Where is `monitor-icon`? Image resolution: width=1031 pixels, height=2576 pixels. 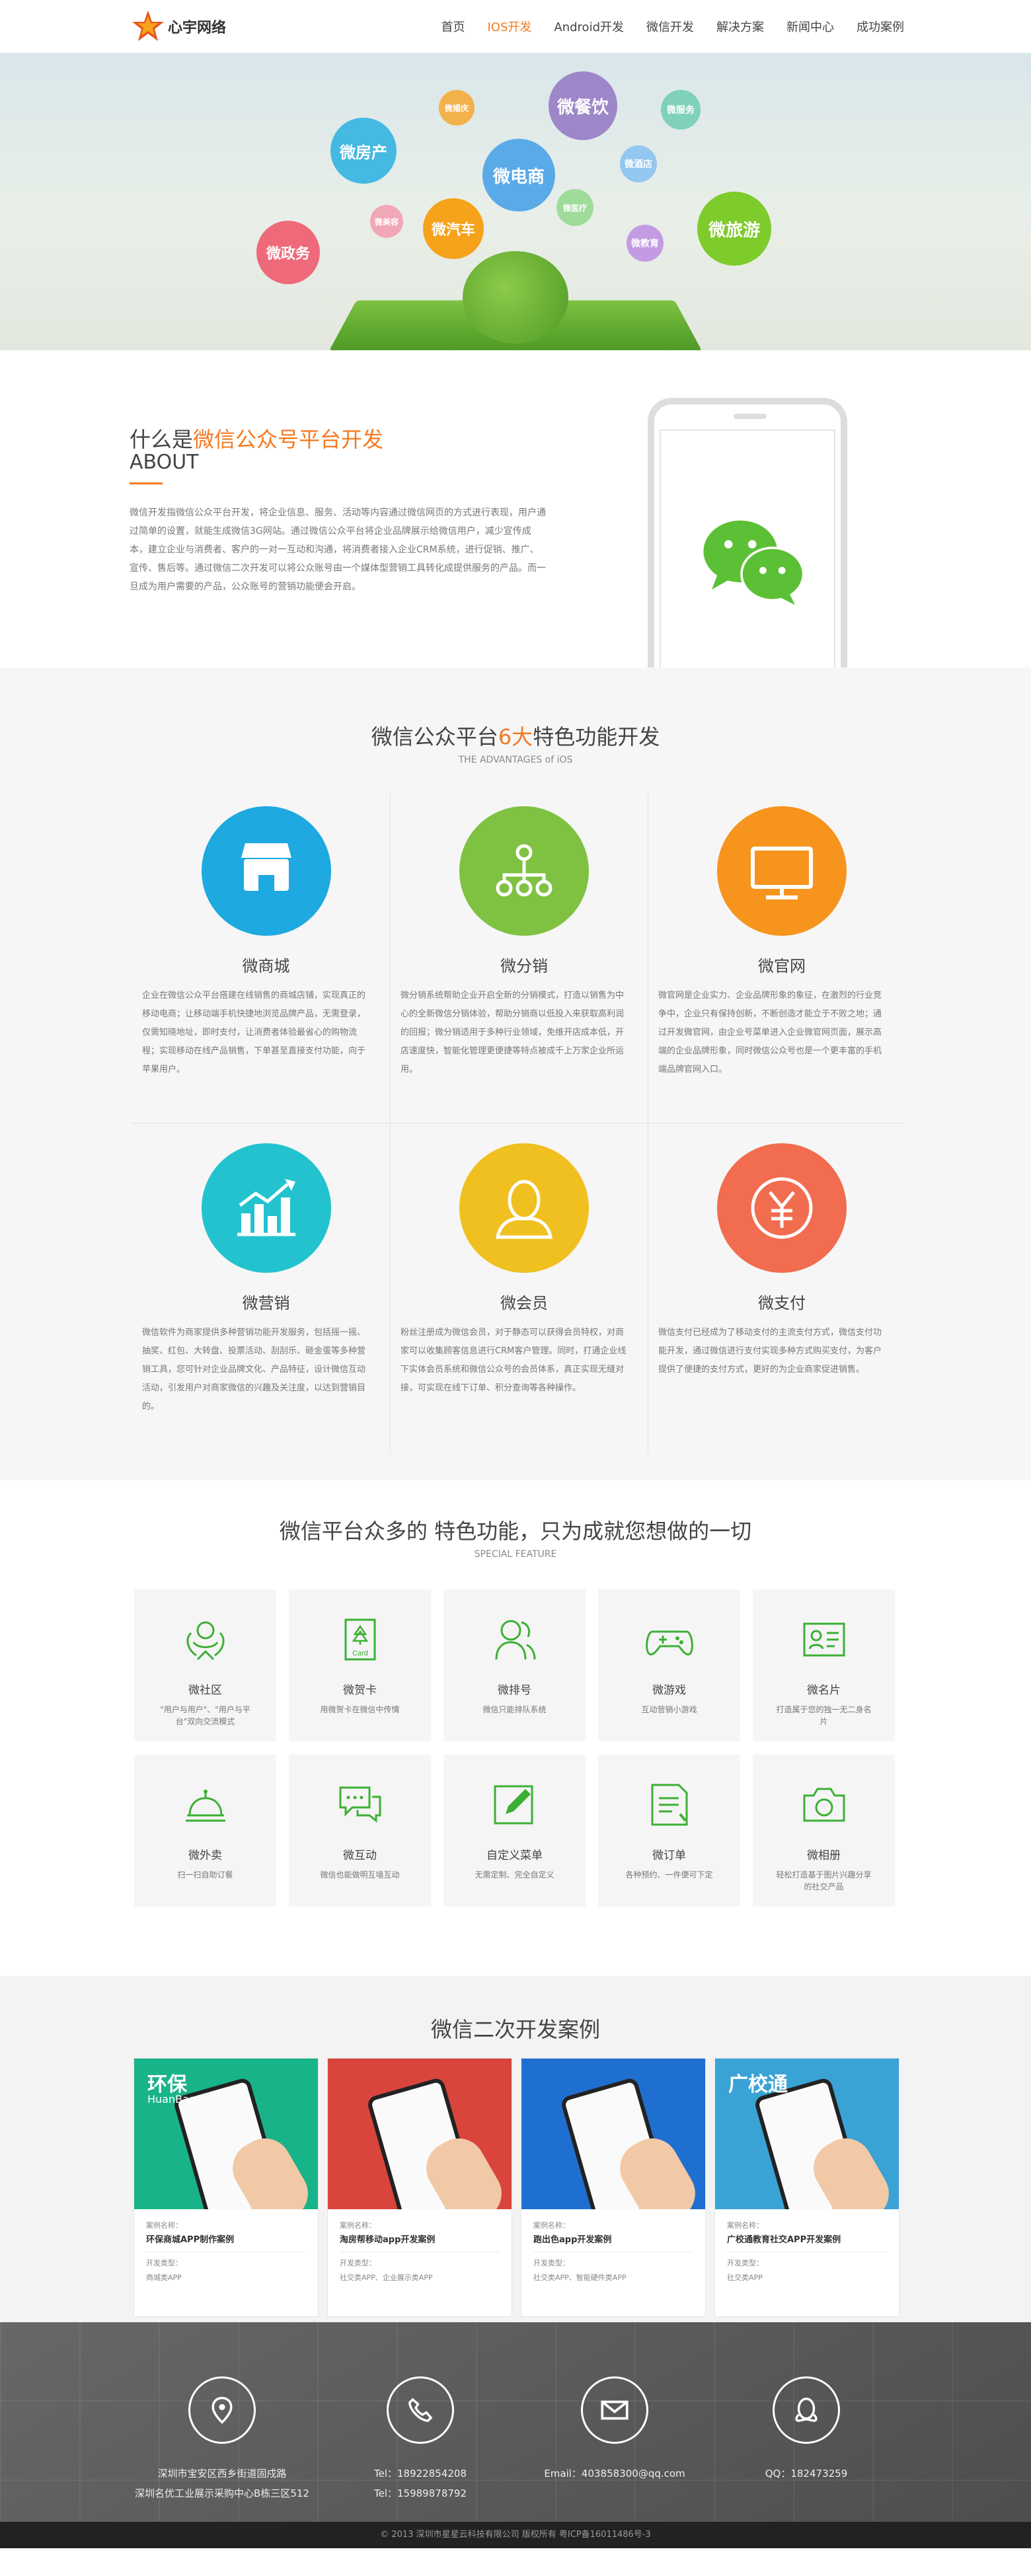 monitor-icon is located at coordinates (782, 873).